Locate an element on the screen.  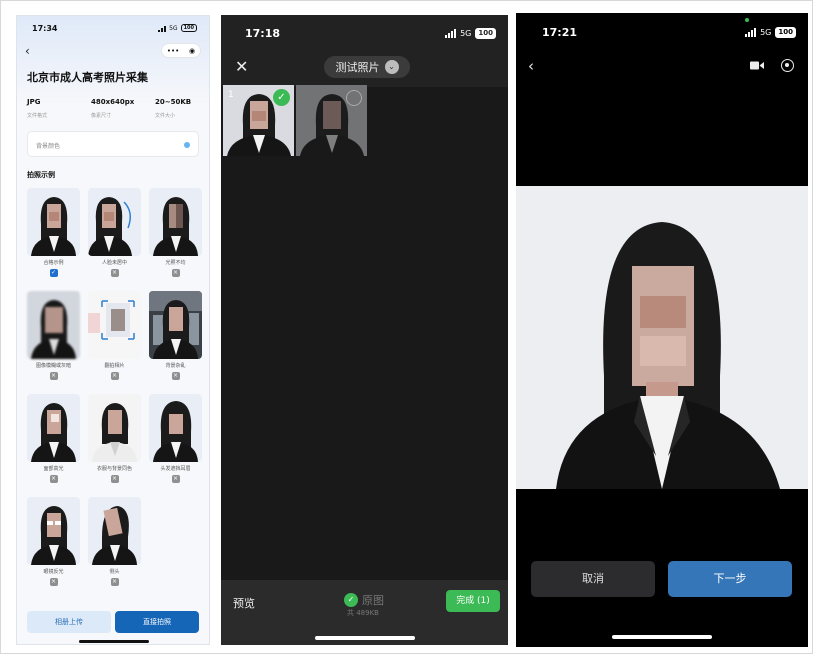
example-item: 光照不均 × is located at coordinates (175, 232).